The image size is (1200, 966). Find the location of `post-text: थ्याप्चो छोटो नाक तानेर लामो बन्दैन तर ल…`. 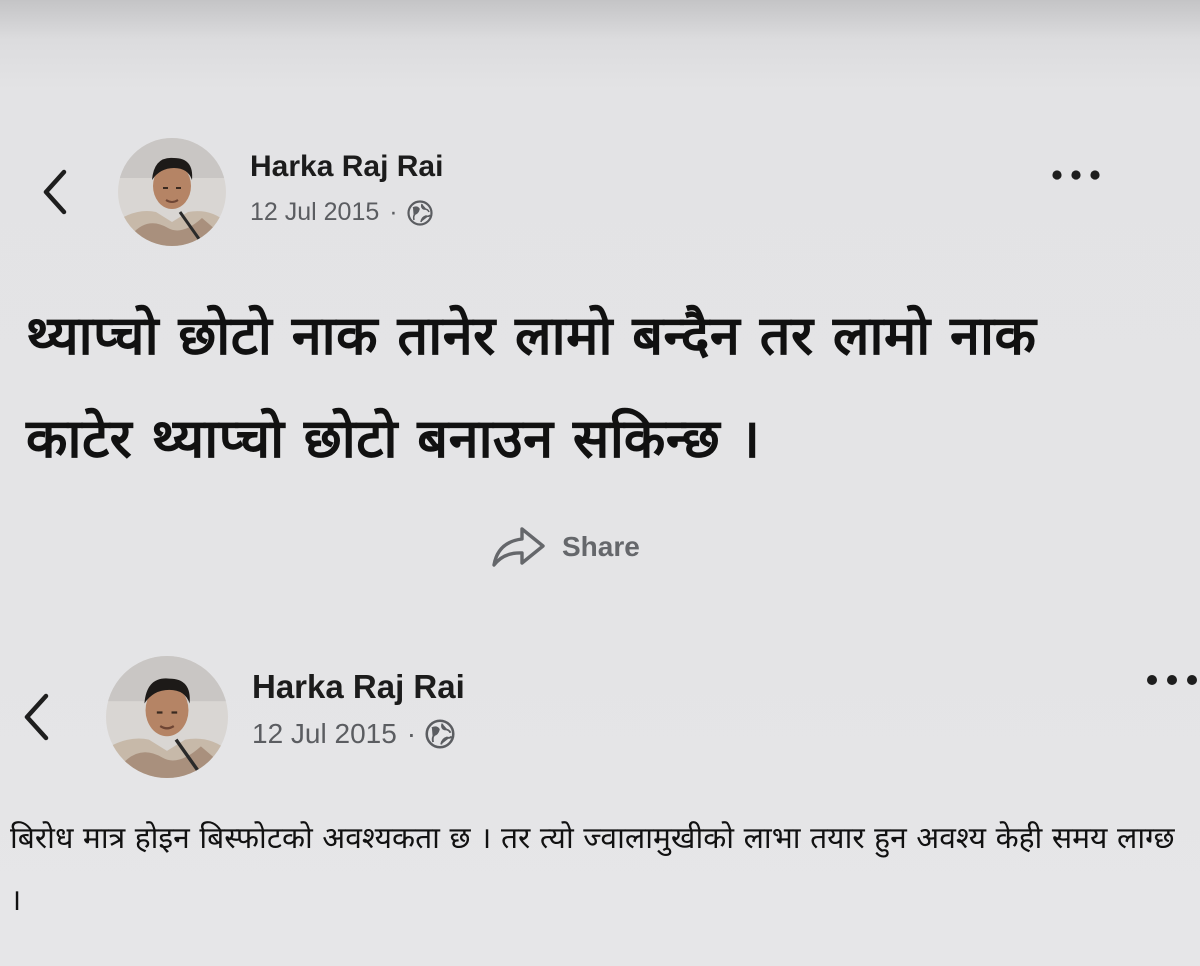

post-text: थ्याप्चो छोटो नाक तानेर लामो बन्दैन तर ल… is located at coordinates (531, 387).